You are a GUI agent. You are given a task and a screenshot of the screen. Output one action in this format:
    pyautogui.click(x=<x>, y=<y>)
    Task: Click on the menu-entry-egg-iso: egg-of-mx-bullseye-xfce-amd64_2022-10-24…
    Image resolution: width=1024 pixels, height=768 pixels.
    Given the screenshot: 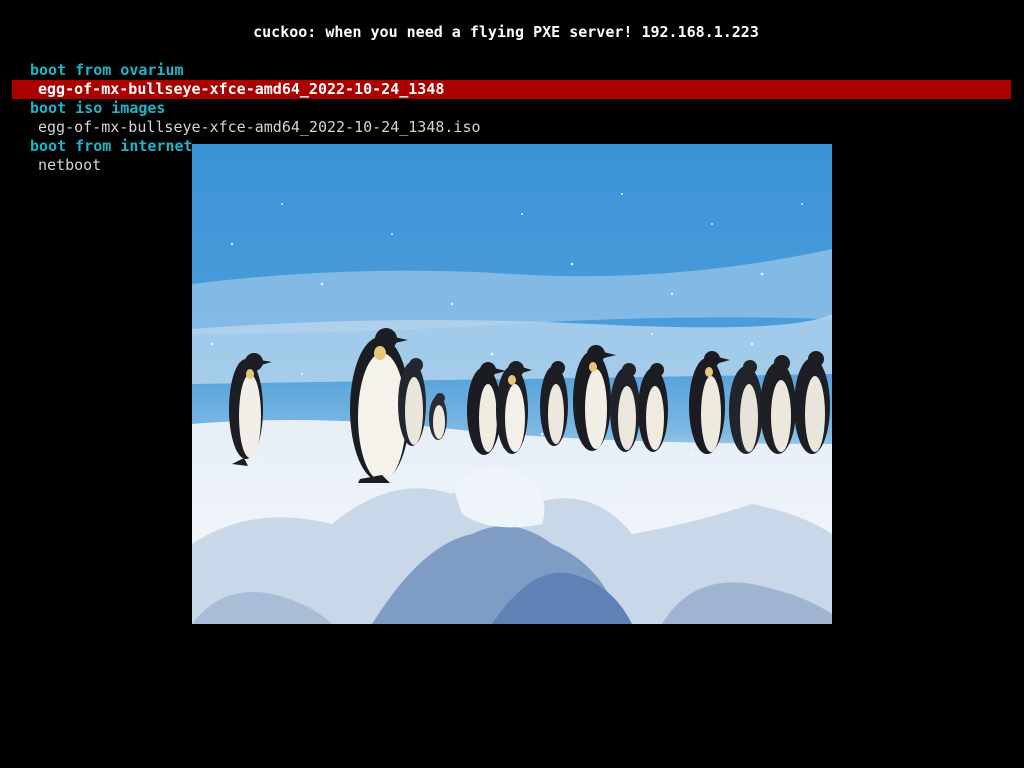 What is the action you would take?
    pyautogui.click(x=511, y=127)
    